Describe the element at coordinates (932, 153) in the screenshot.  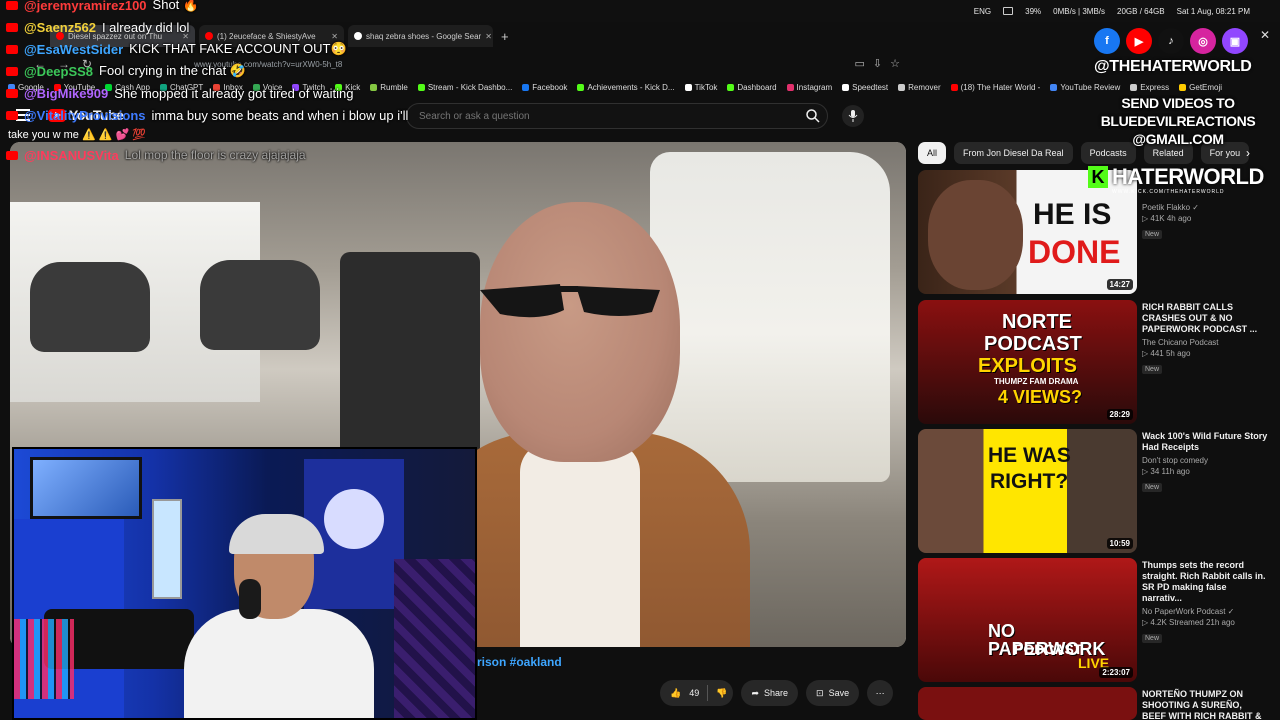
I see `filter-chip: All` at that location.